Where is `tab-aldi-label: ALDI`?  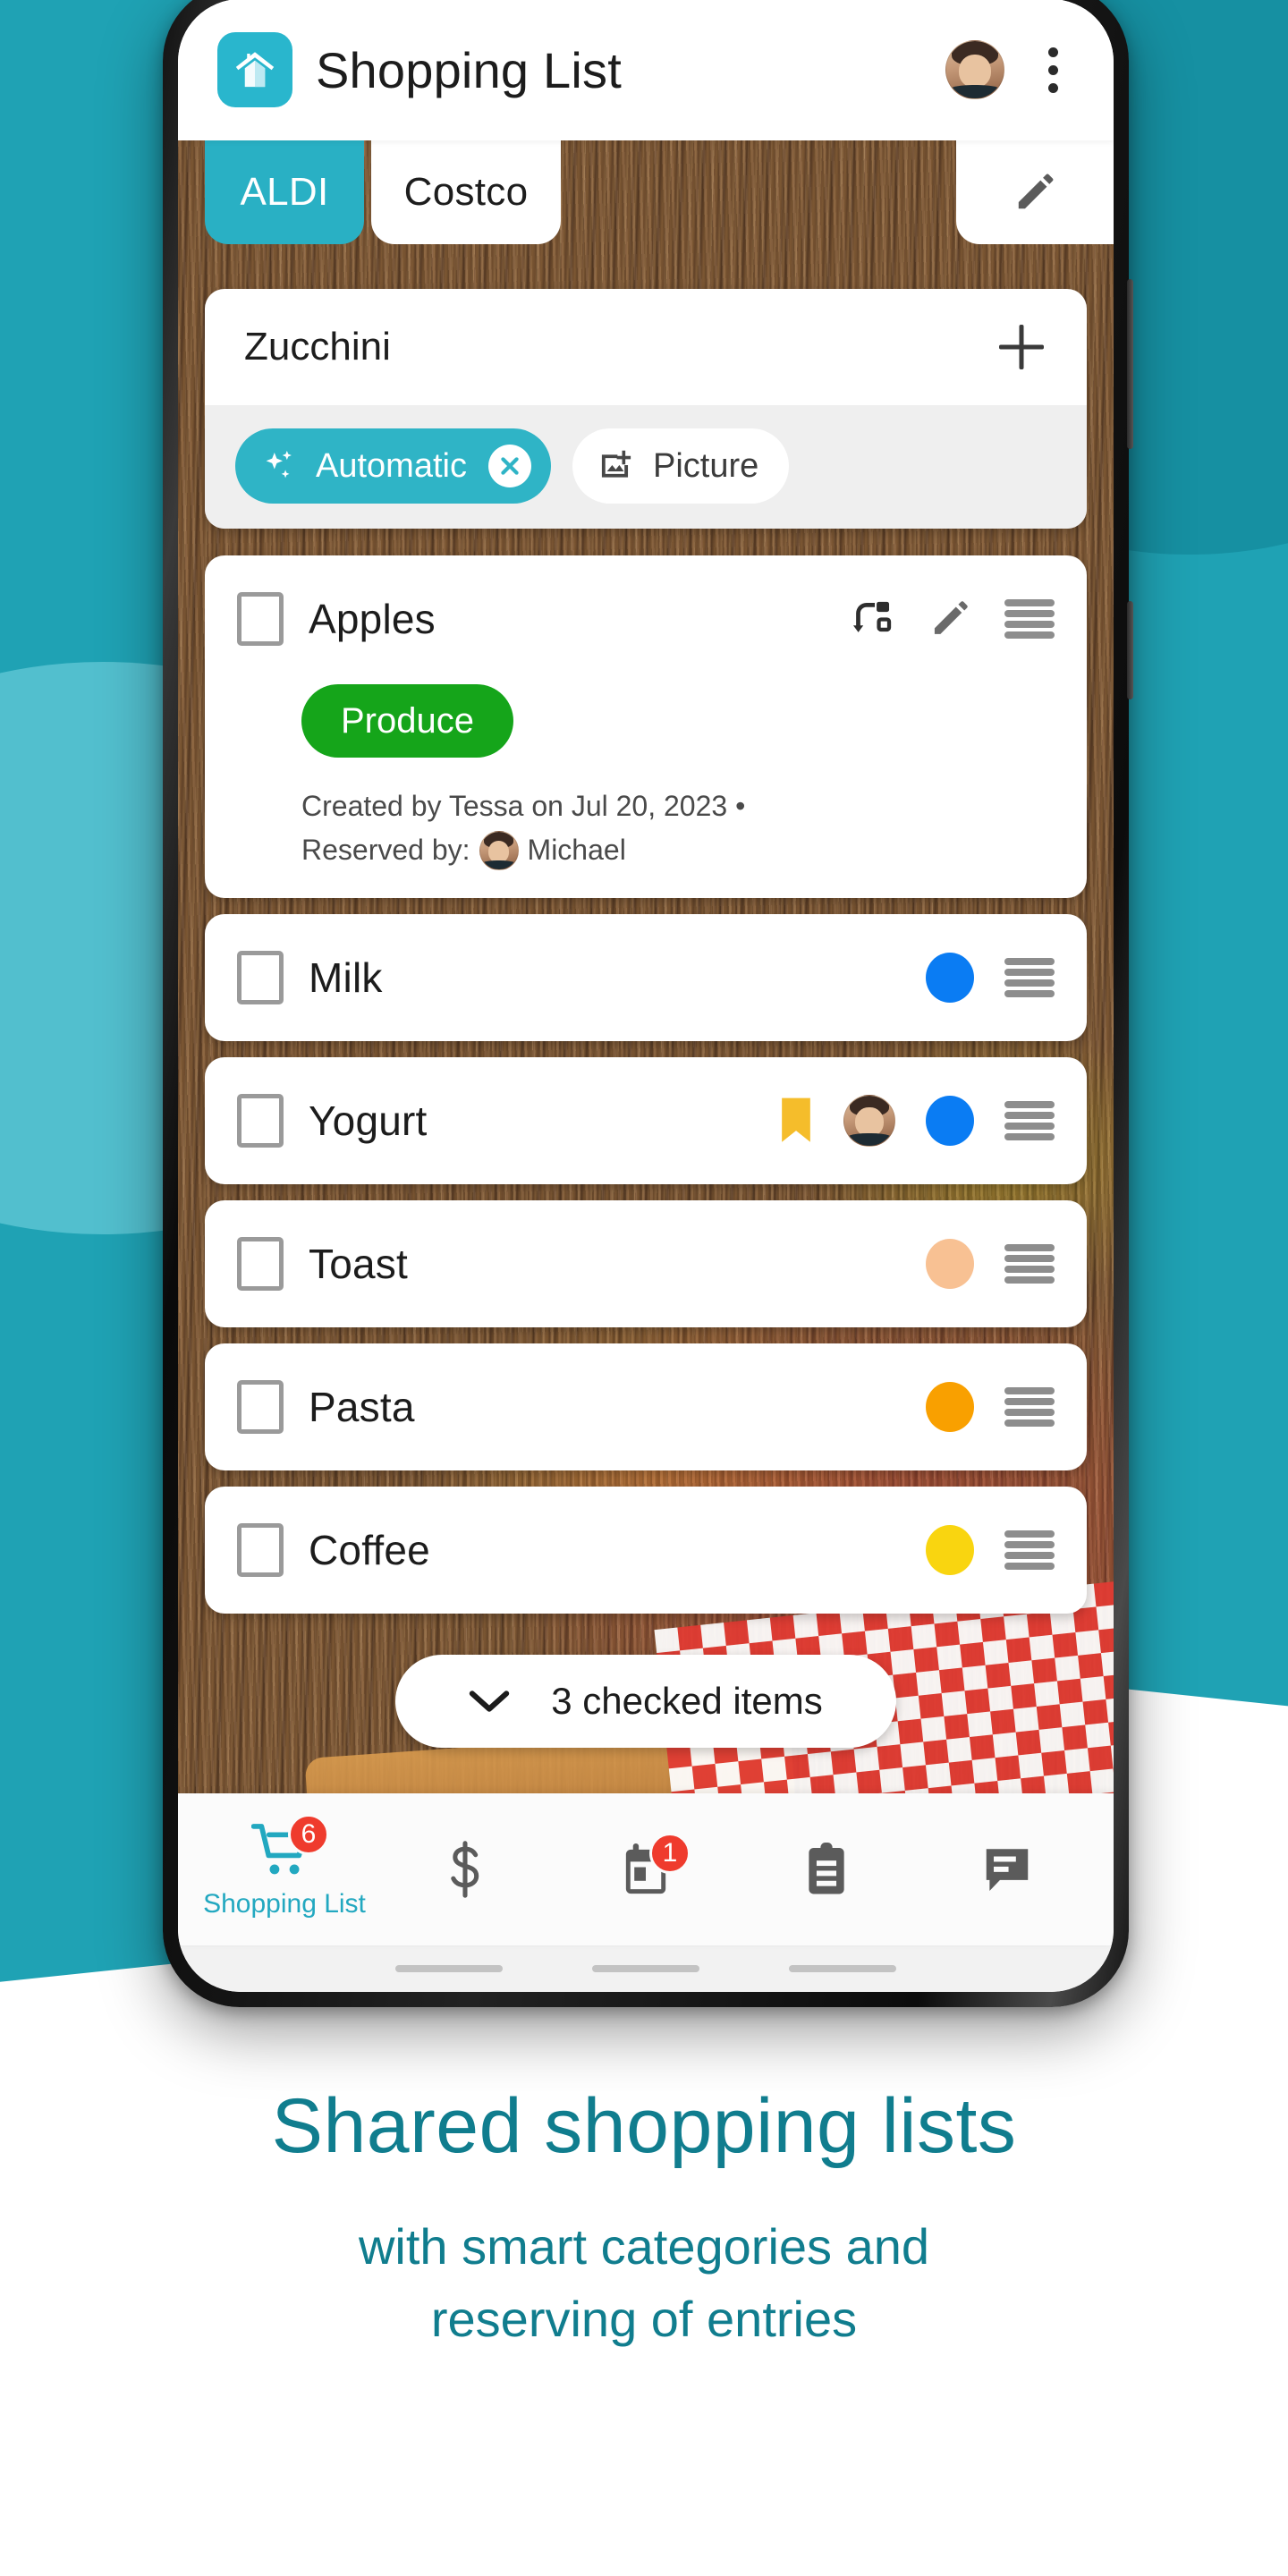
tab-aldi-label: ALDI is located at coordinates (284, 192).